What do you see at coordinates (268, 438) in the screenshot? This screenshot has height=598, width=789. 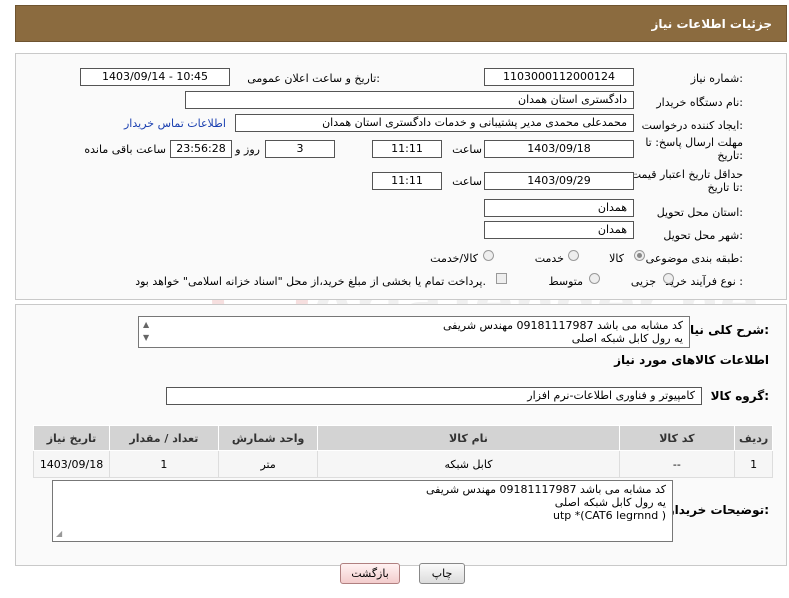 I see `col-qty-header: واحد شمارش` at bounding box center [268, 438].